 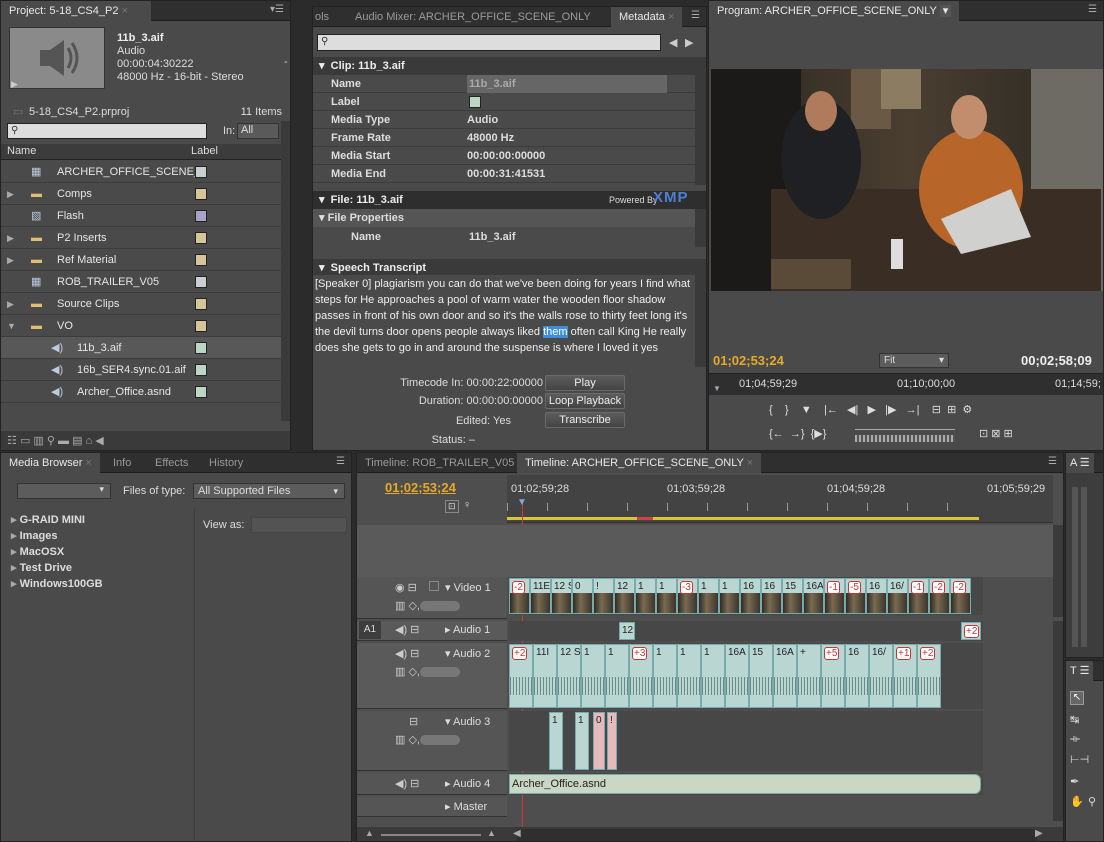 I want to click on audio-clip: !, so click(x=612, y=741).